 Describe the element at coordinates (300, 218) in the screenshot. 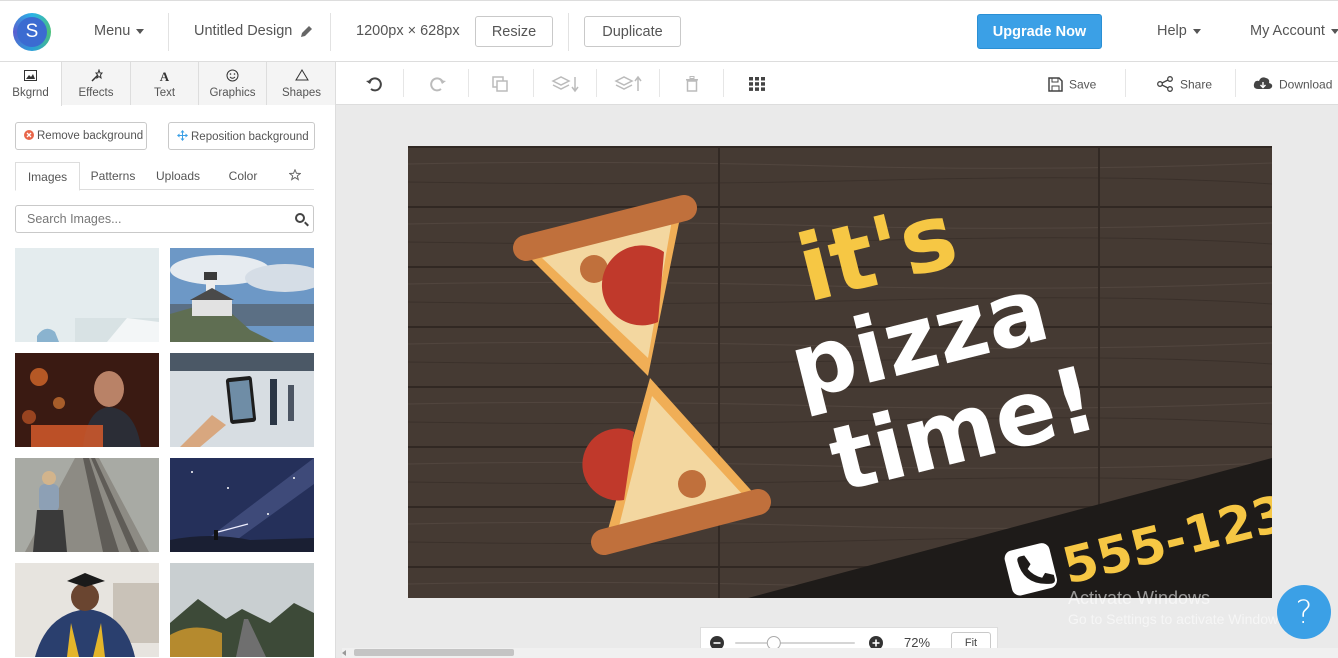

I see `search-icon` at that location.